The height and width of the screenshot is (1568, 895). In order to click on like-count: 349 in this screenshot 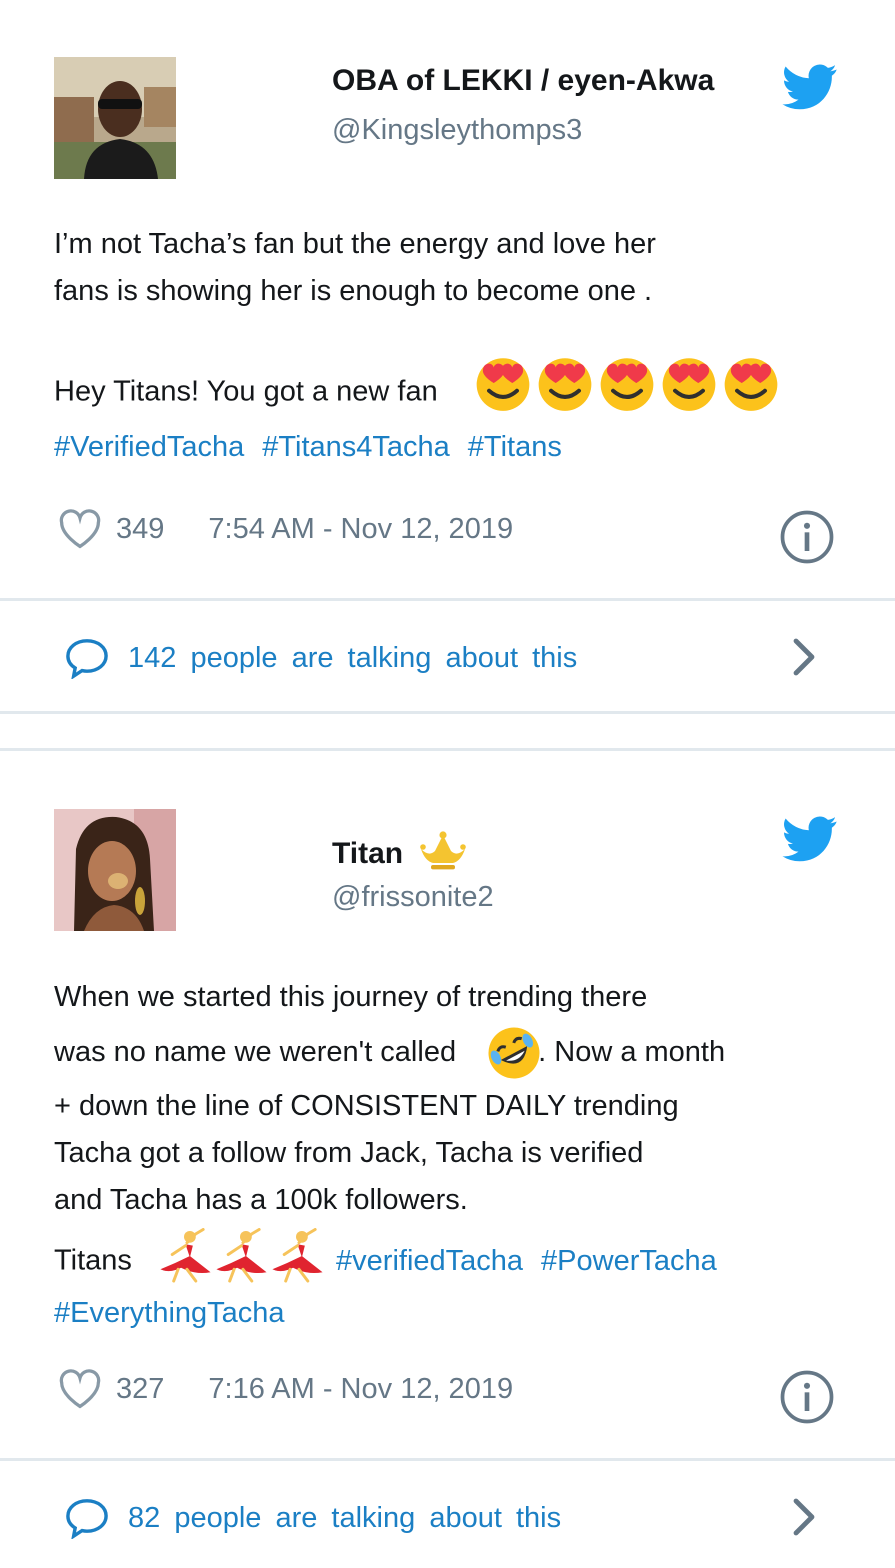, I will do `click(140, 529)`.